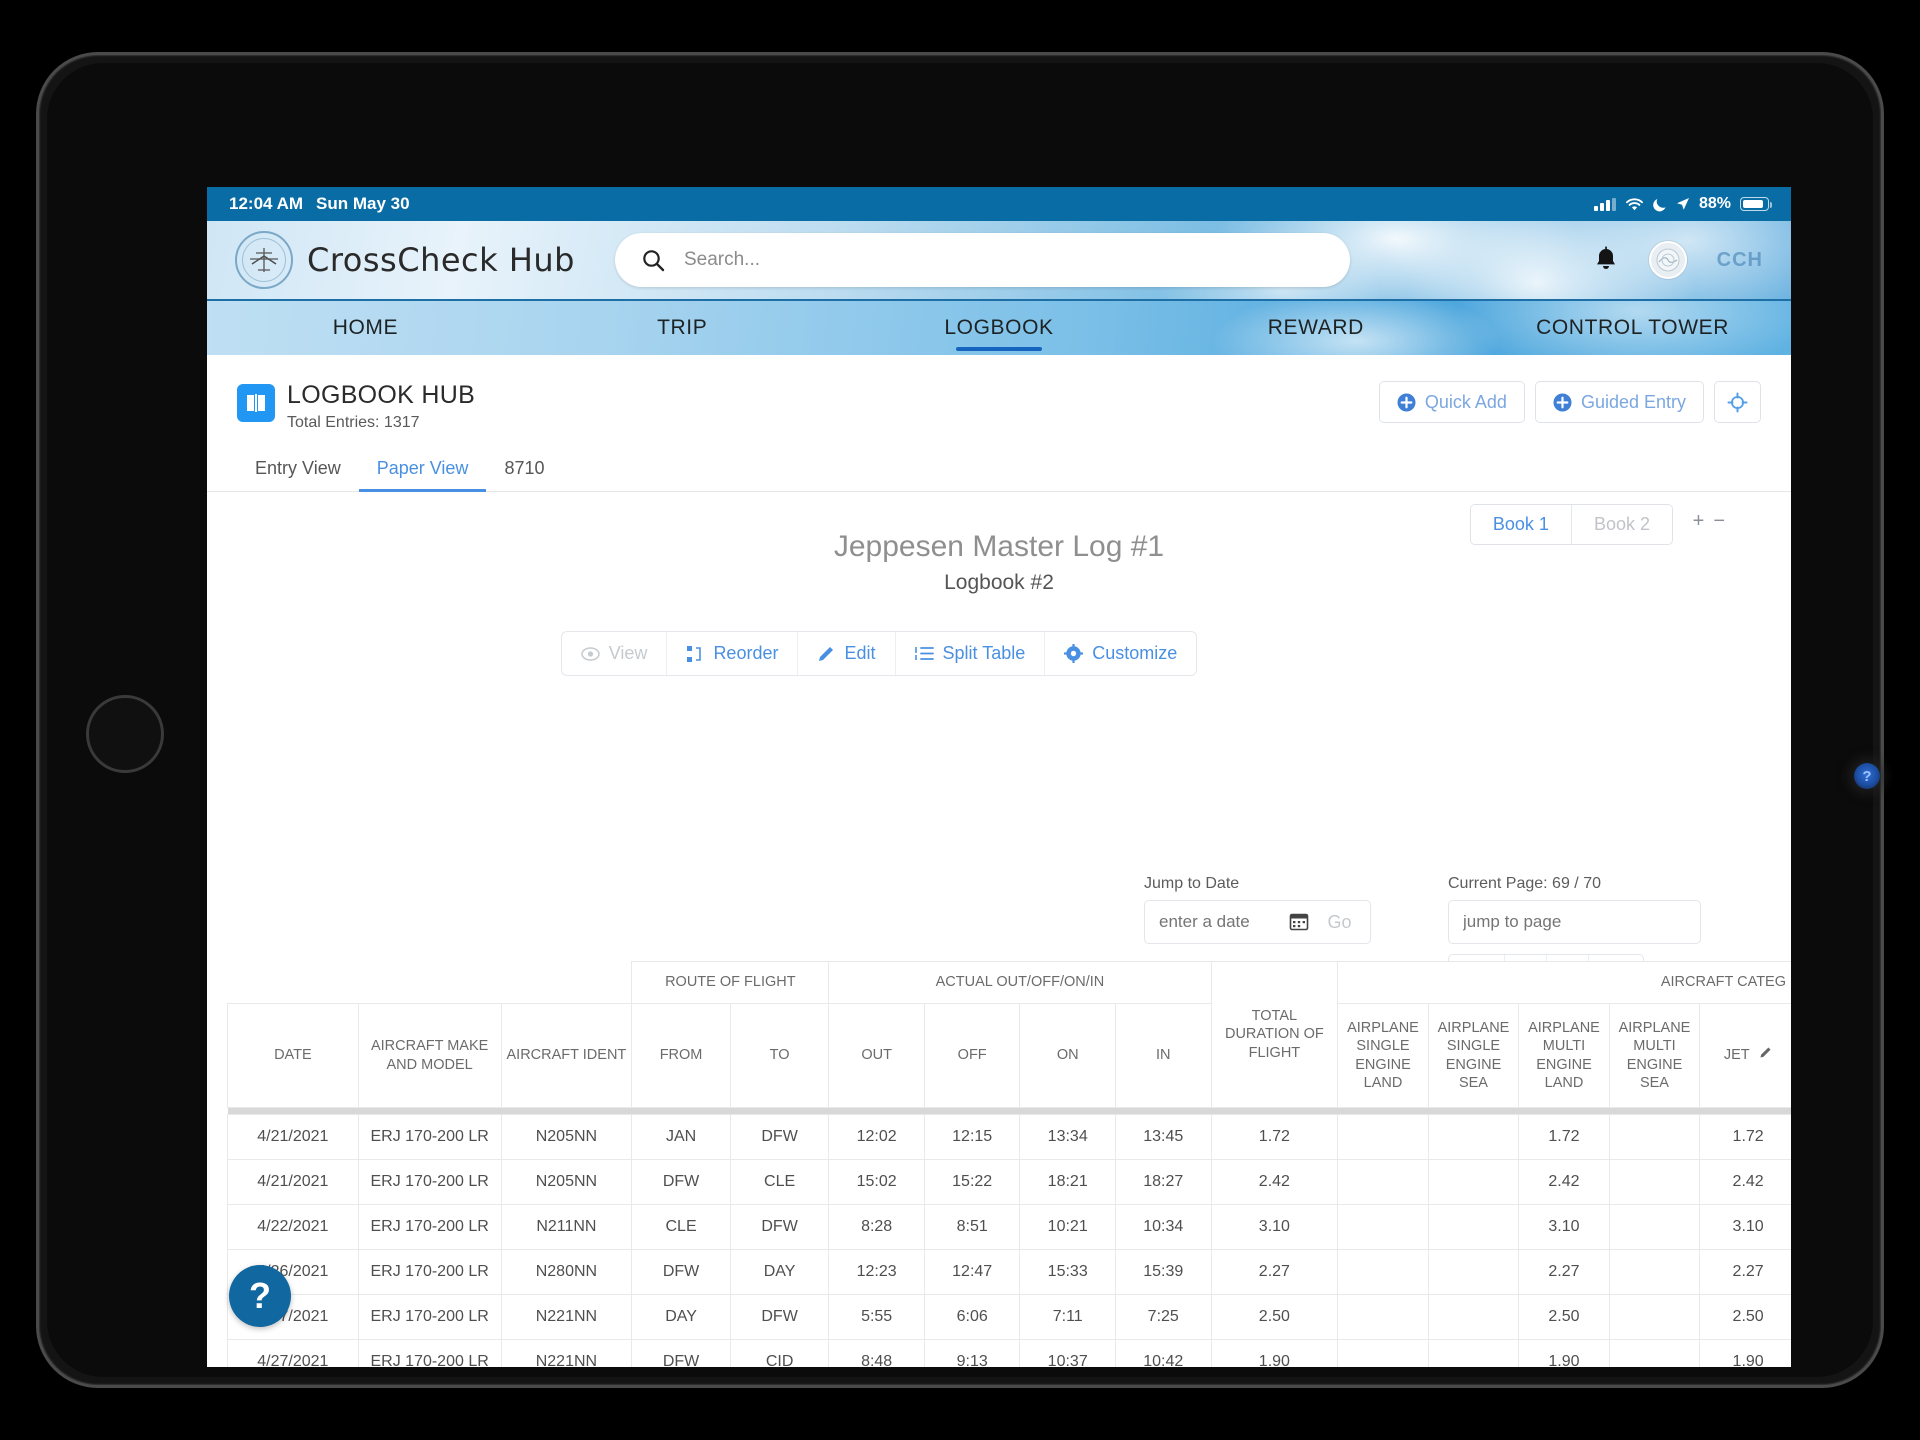  I want to click on cell-out: 8:28, so click(876, 1227).